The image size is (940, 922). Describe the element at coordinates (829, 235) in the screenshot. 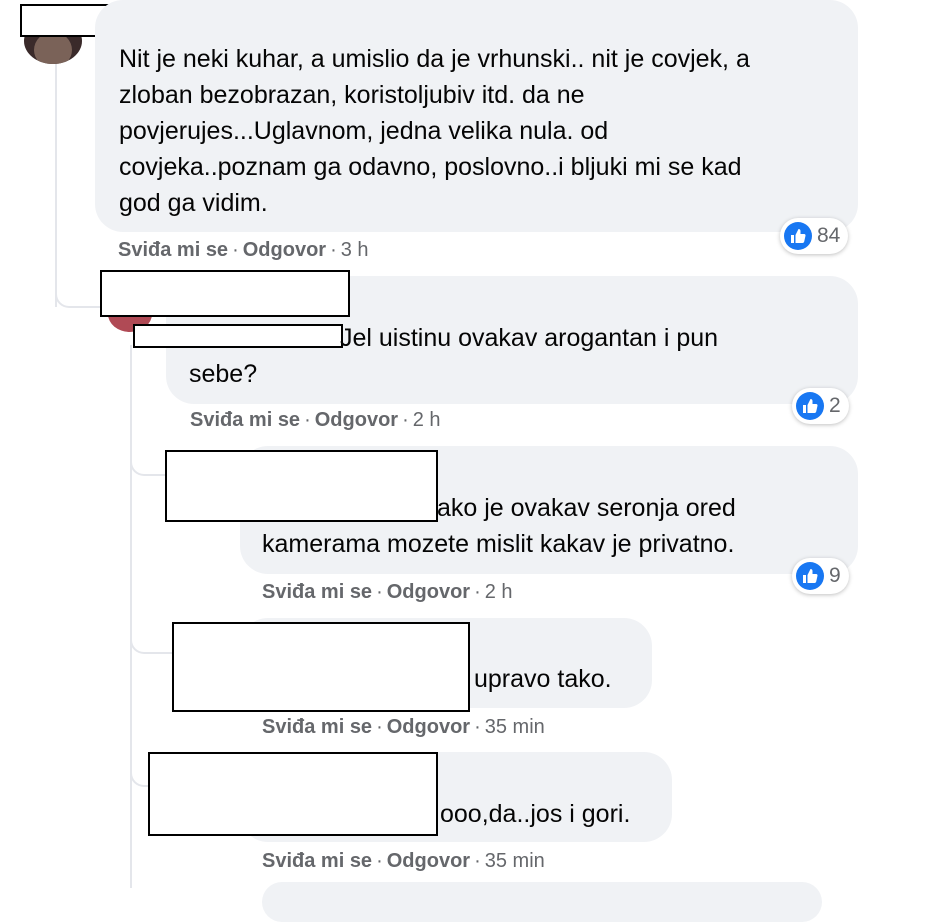

I see `reaction-count: 84` at that location.